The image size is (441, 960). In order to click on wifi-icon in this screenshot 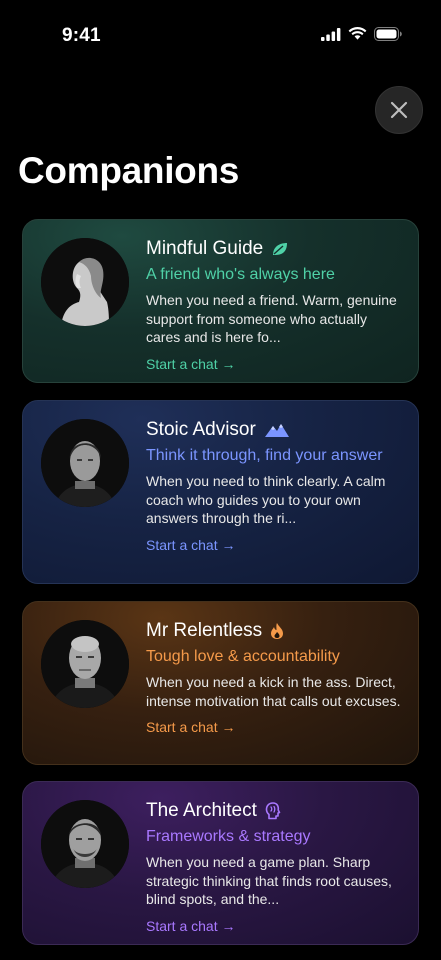, I will do `click(357, 33)`.